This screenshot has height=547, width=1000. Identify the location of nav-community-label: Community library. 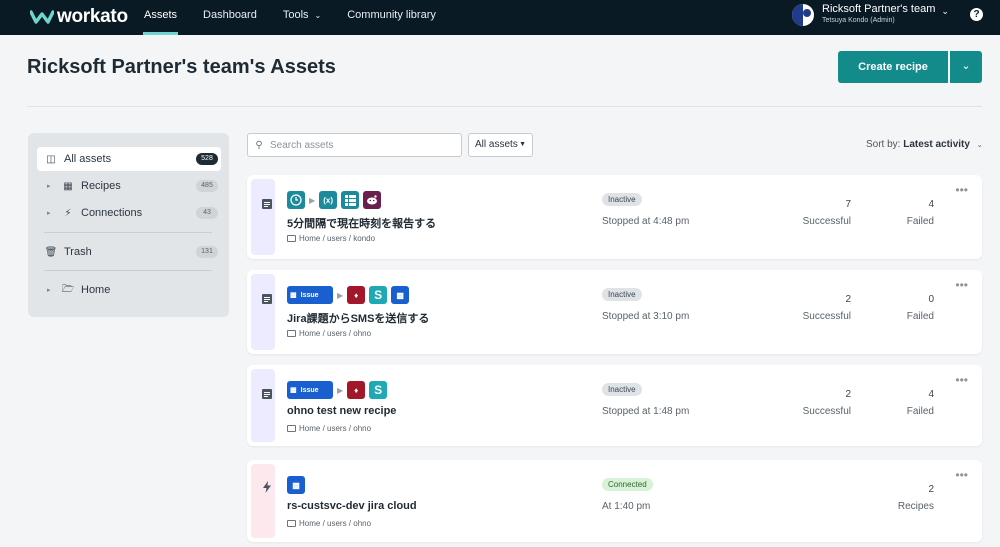
(391, 15).